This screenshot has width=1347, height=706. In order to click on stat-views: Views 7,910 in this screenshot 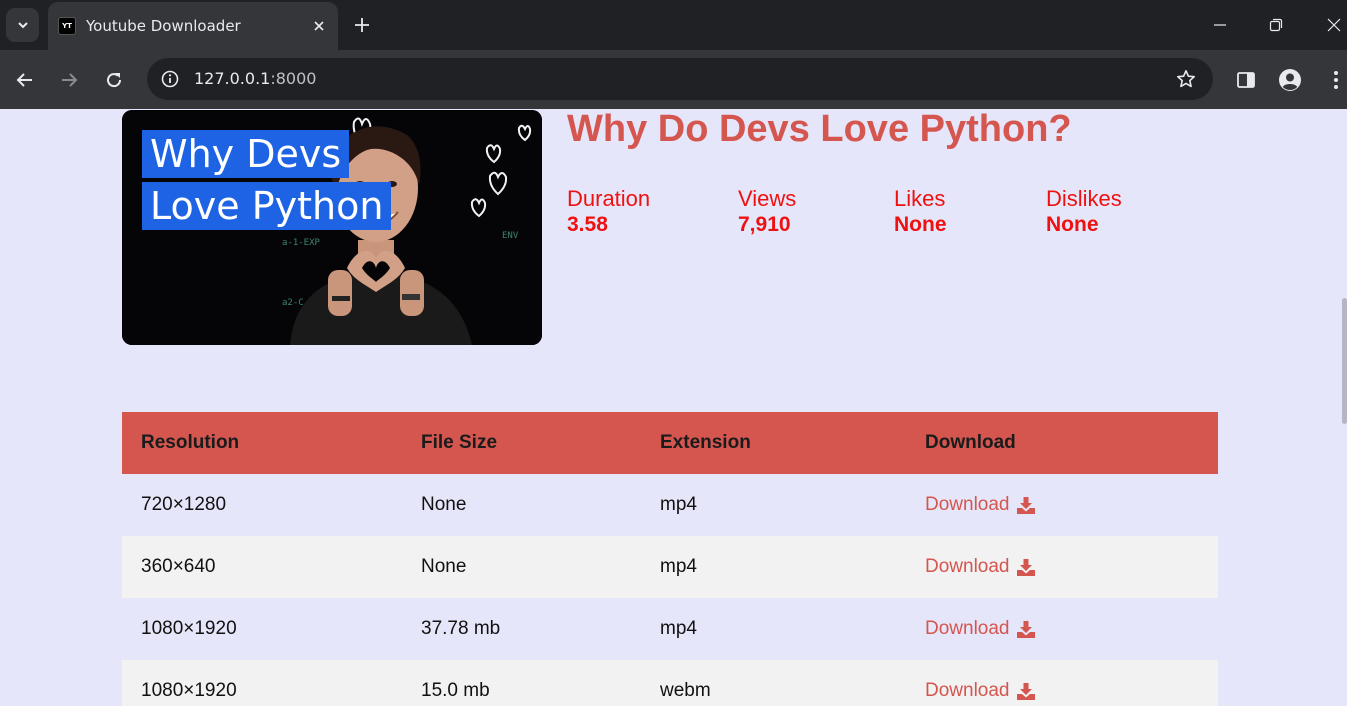, I will do `click(767, 212)`.